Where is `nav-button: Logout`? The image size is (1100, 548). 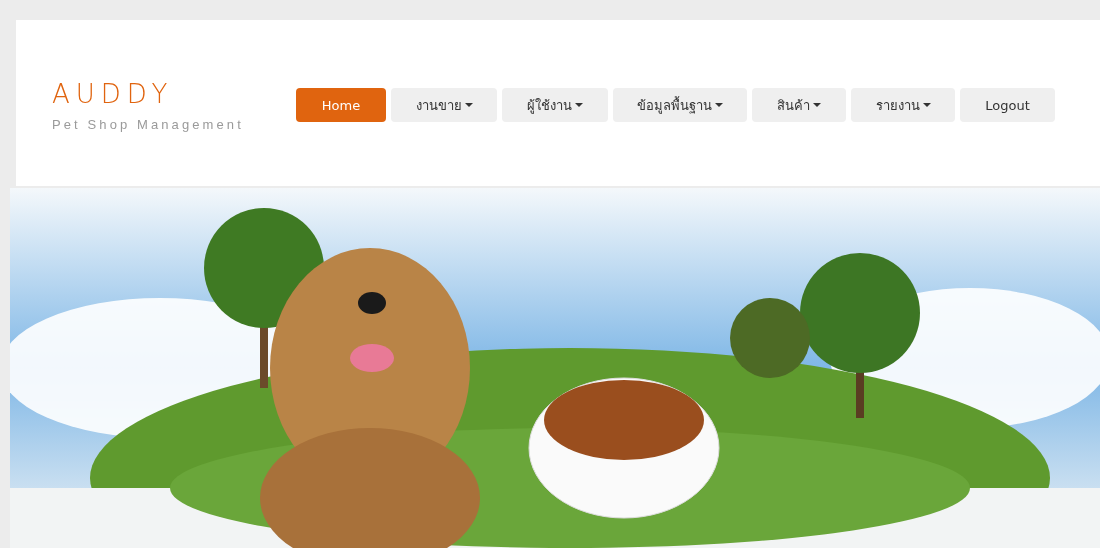 nav-button: Logout is located at coordinates (1007, 105).